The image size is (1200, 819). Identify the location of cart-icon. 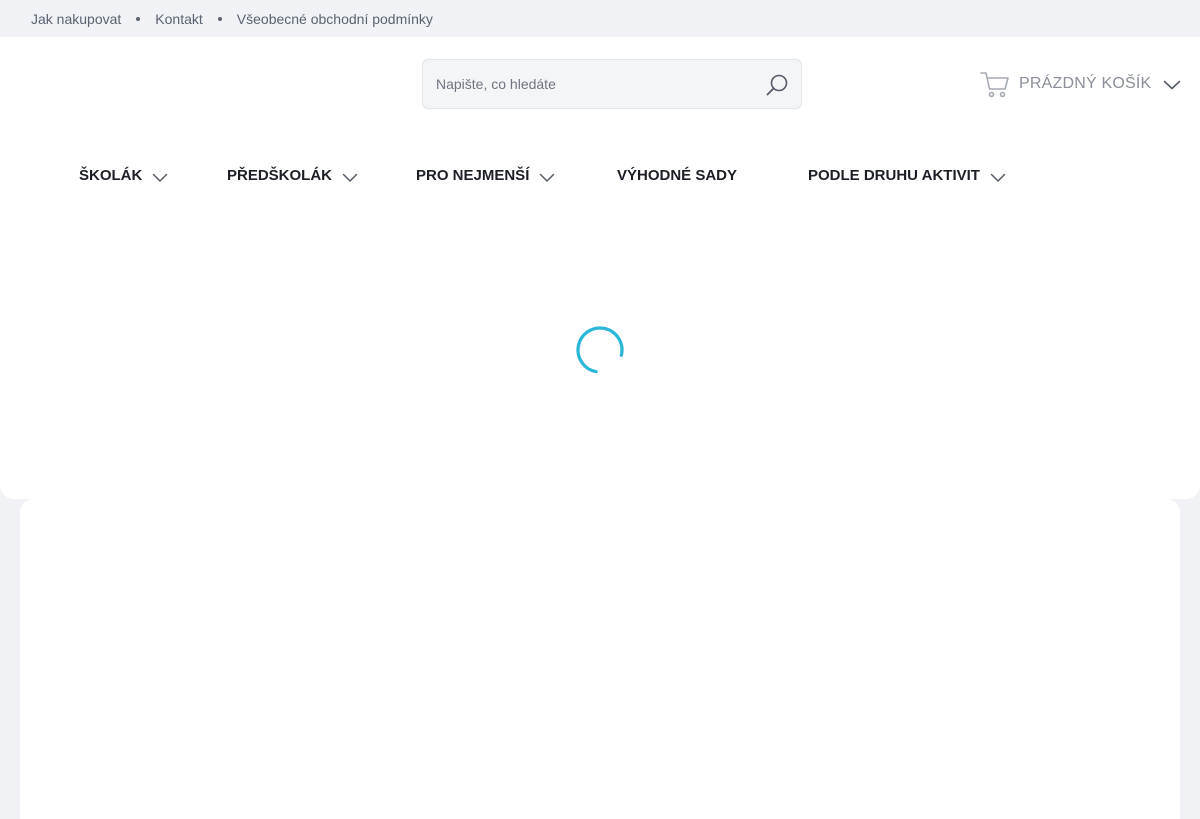
(995, 84).